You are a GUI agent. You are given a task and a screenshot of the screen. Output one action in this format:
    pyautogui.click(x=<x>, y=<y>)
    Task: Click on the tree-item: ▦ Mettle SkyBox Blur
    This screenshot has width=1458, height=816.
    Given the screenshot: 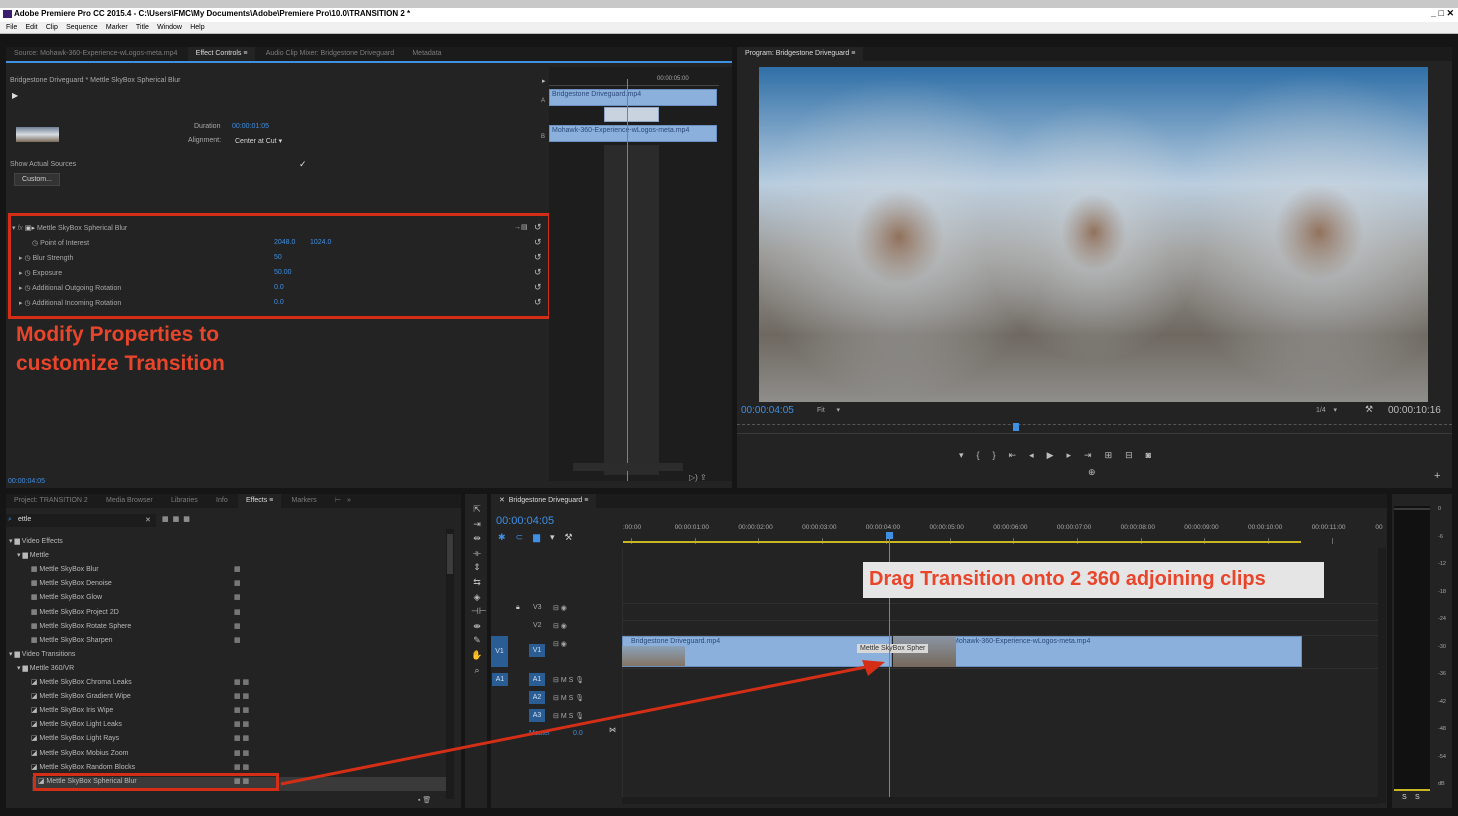 What is the action you would take?
    pyautogui.click(x=62, y=572)
    